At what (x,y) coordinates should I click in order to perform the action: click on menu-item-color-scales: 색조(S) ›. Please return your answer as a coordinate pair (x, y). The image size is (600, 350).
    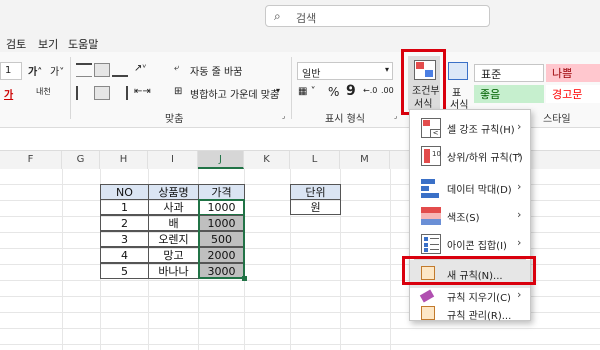
    Looking at the image, I should click on (470, 216).